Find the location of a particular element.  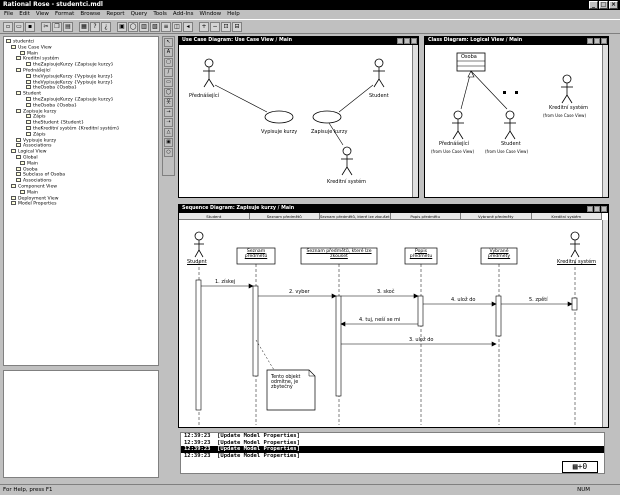

class-icon is located at coordinates (18, 168).